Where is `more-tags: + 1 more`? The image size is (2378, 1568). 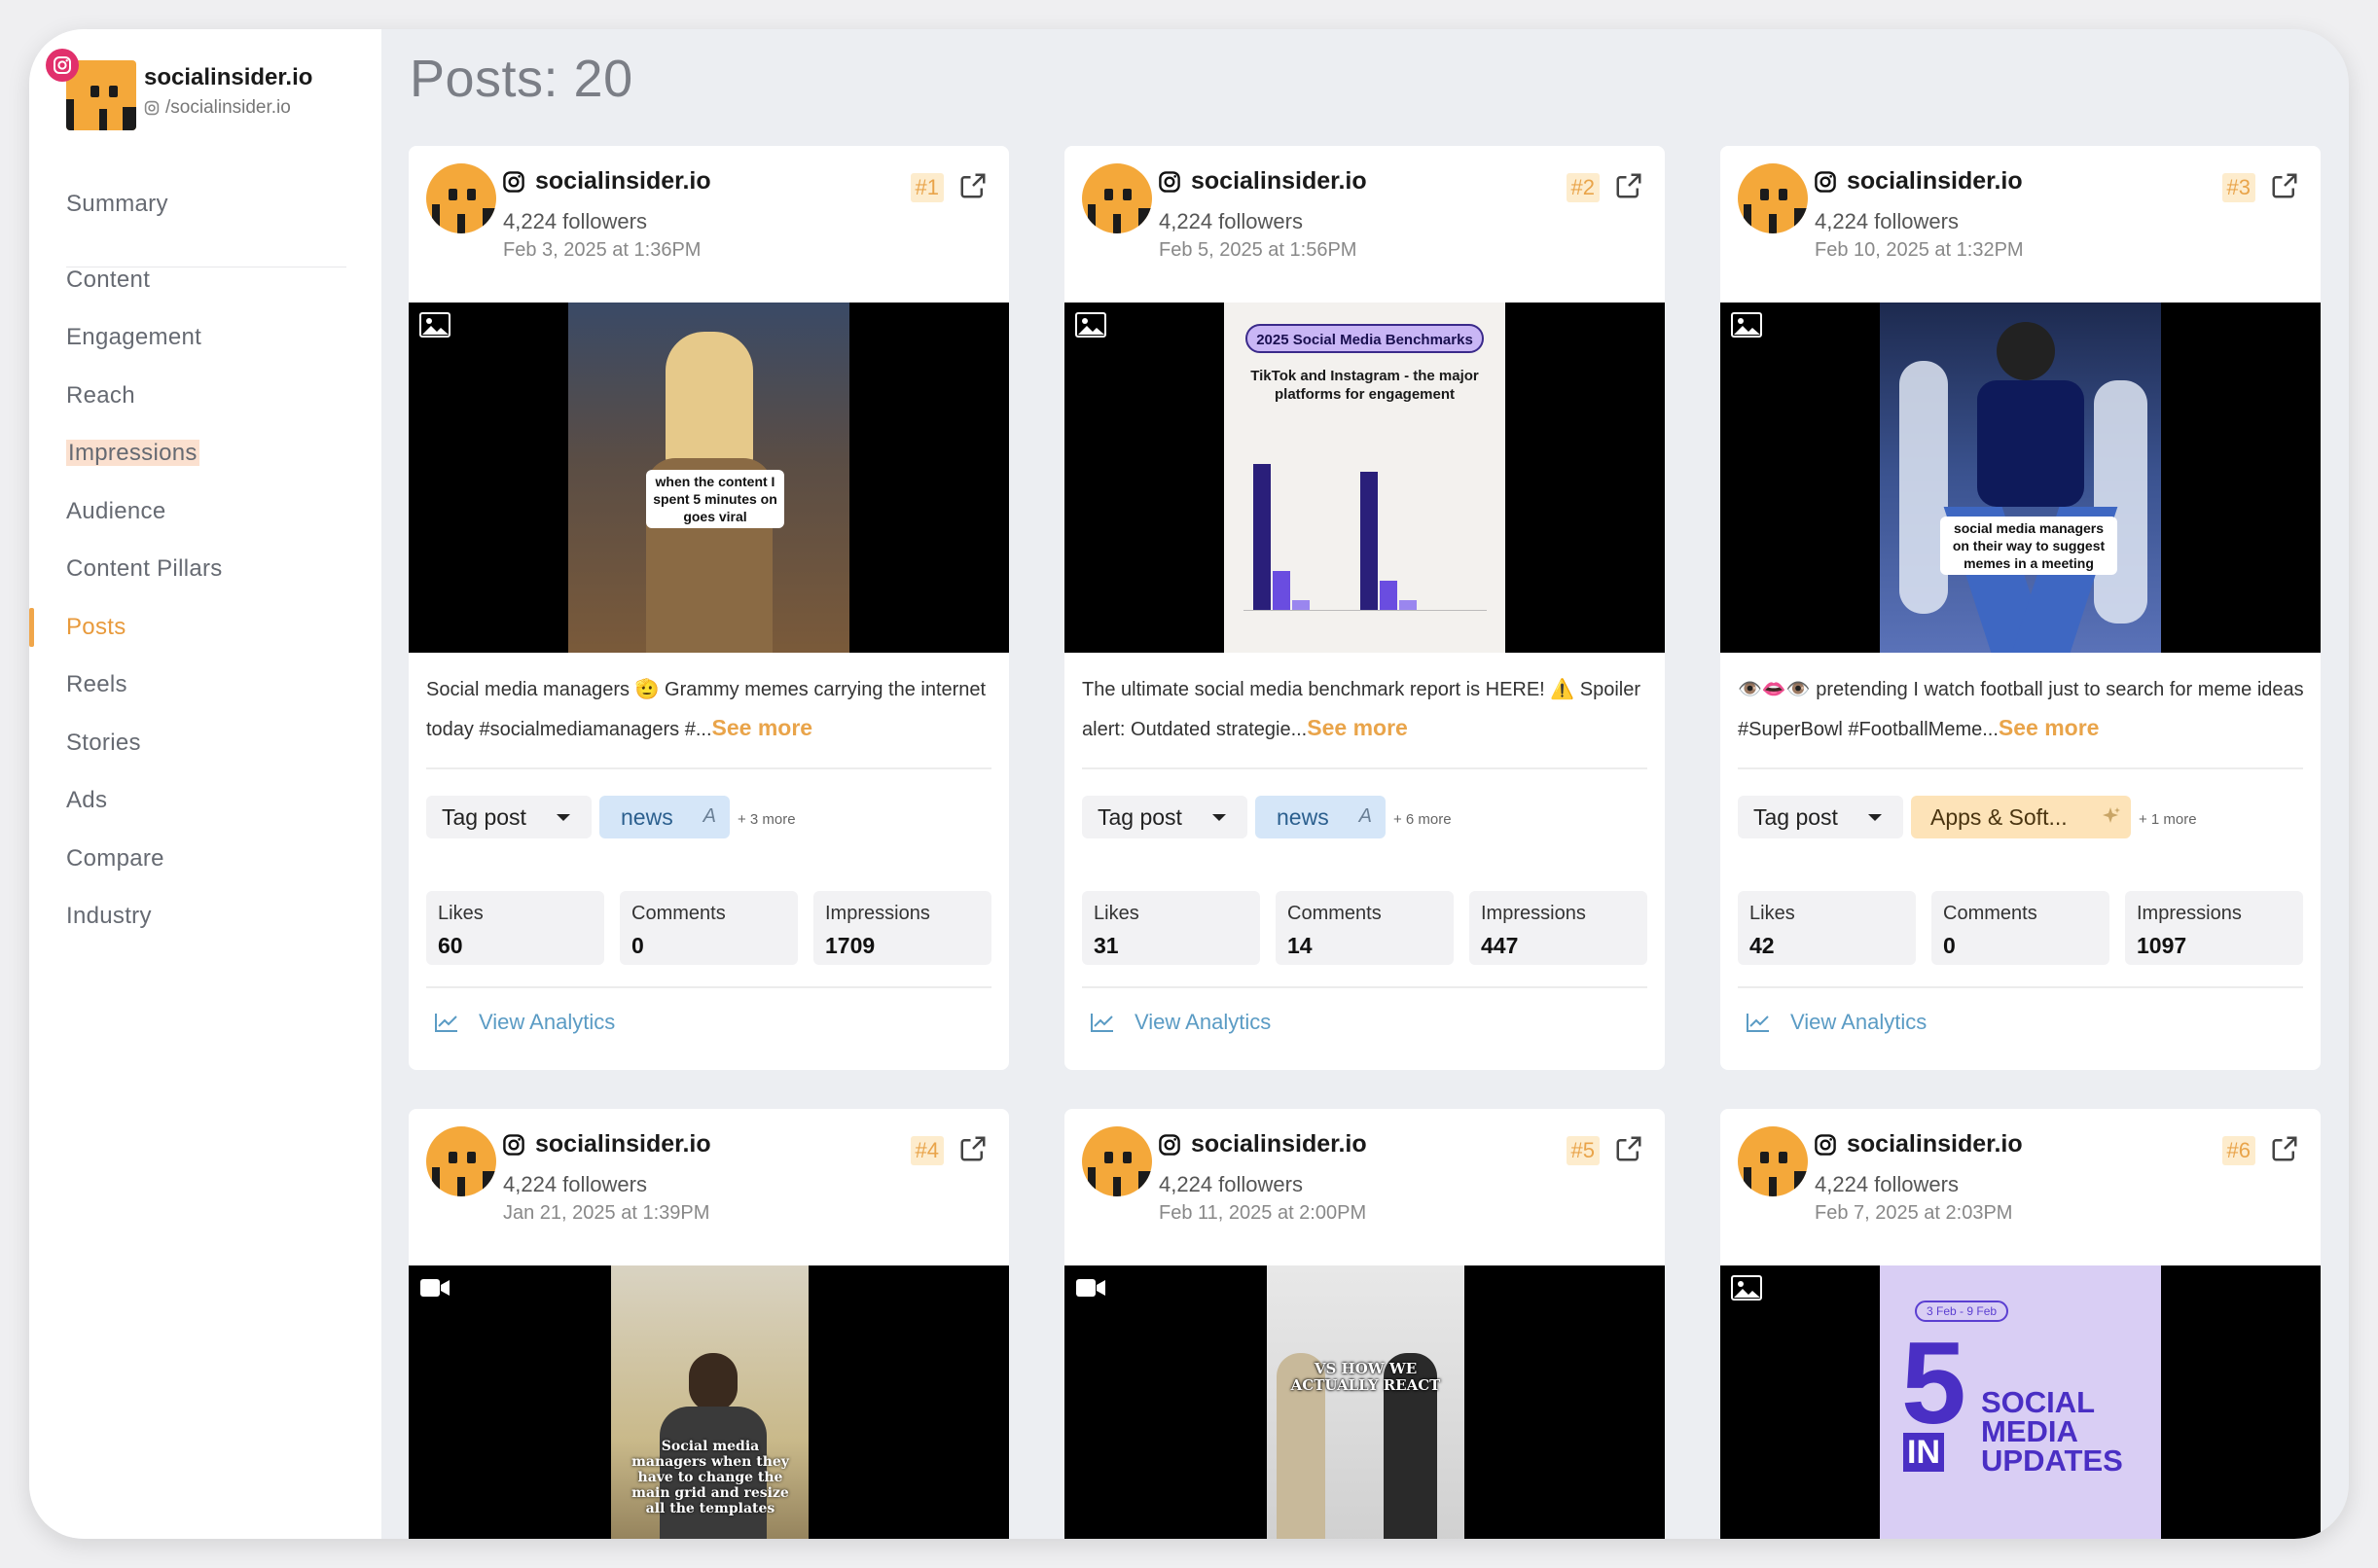 more-tags: + 1 more is located at coordinates (2168, 819).